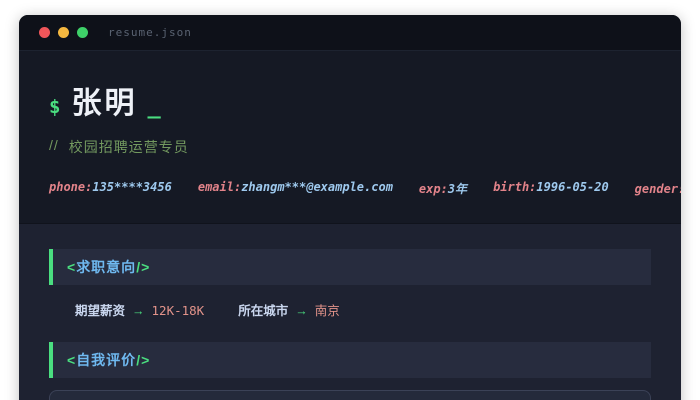  Describe the element at coordinates (350, 360) in the screenshot. I see `section-header-self-evaluation: <自我评价/>` at that location.